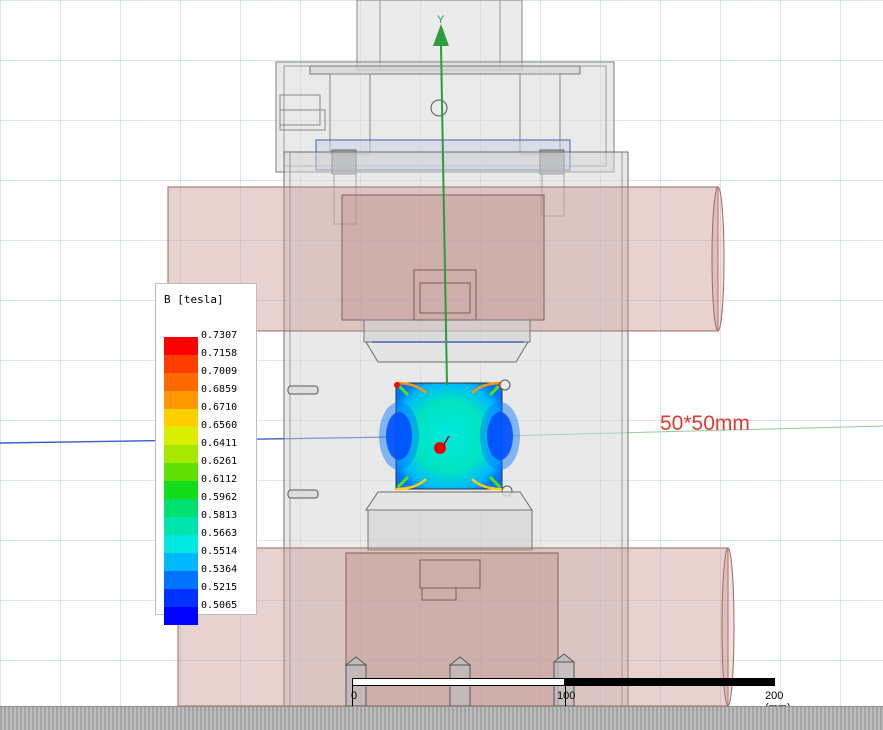  I want to click on scale-label-200: 200 (mm), so click(778, 698).